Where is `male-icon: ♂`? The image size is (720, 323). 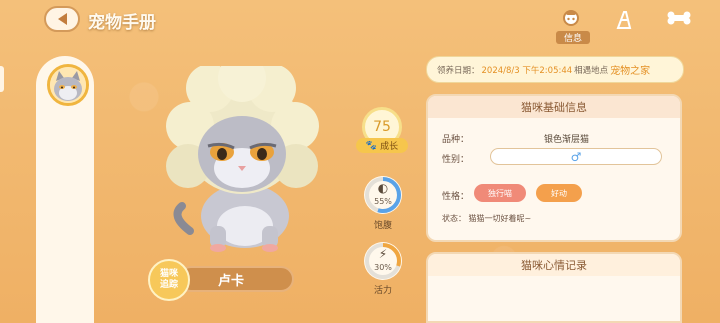
male-icon: ♂ is located at coordinates (576, 156).